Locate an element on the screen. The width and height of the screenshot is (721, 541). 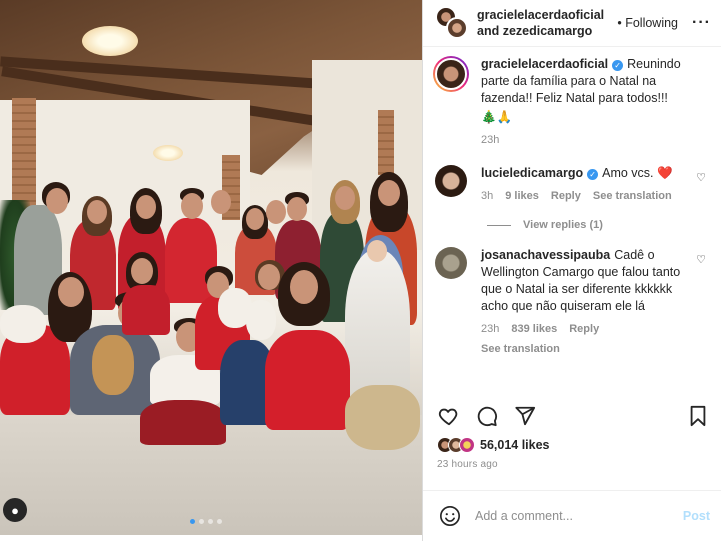
comment-likes: 839 likes is located at coordinates (534, 329).